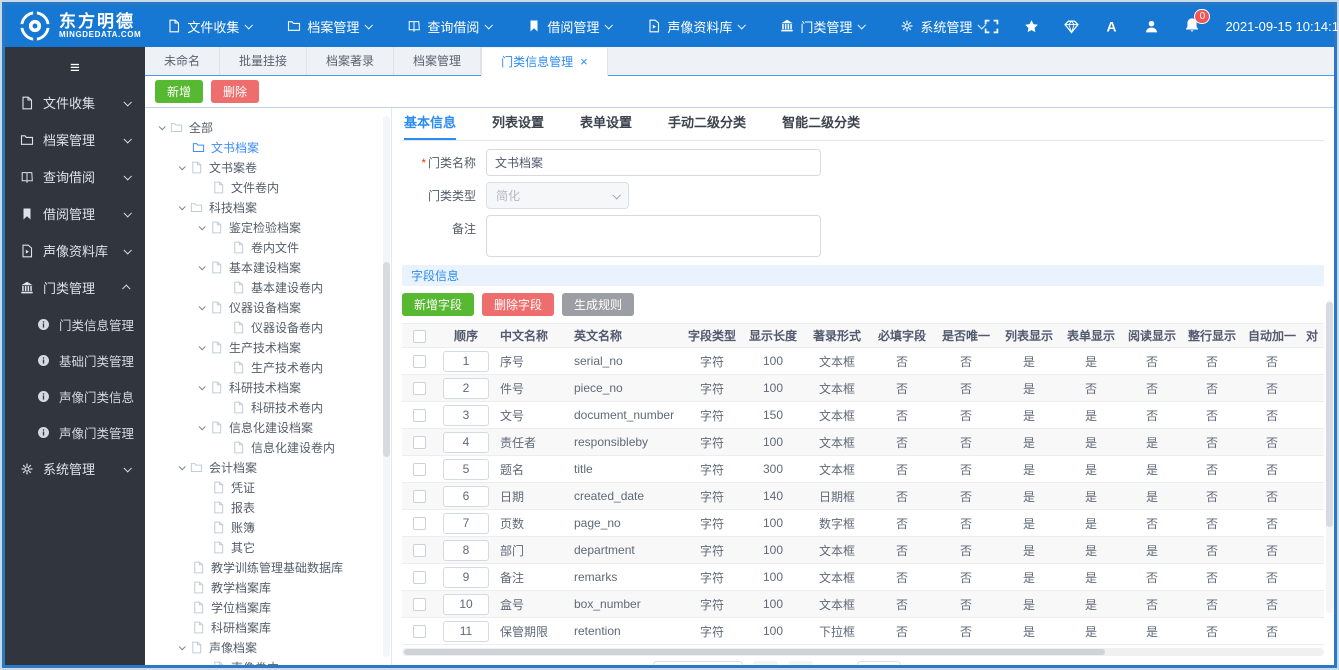  Describe the element at coordinates (653, 162) in the screenshot. I see `category-name-input` at that location.